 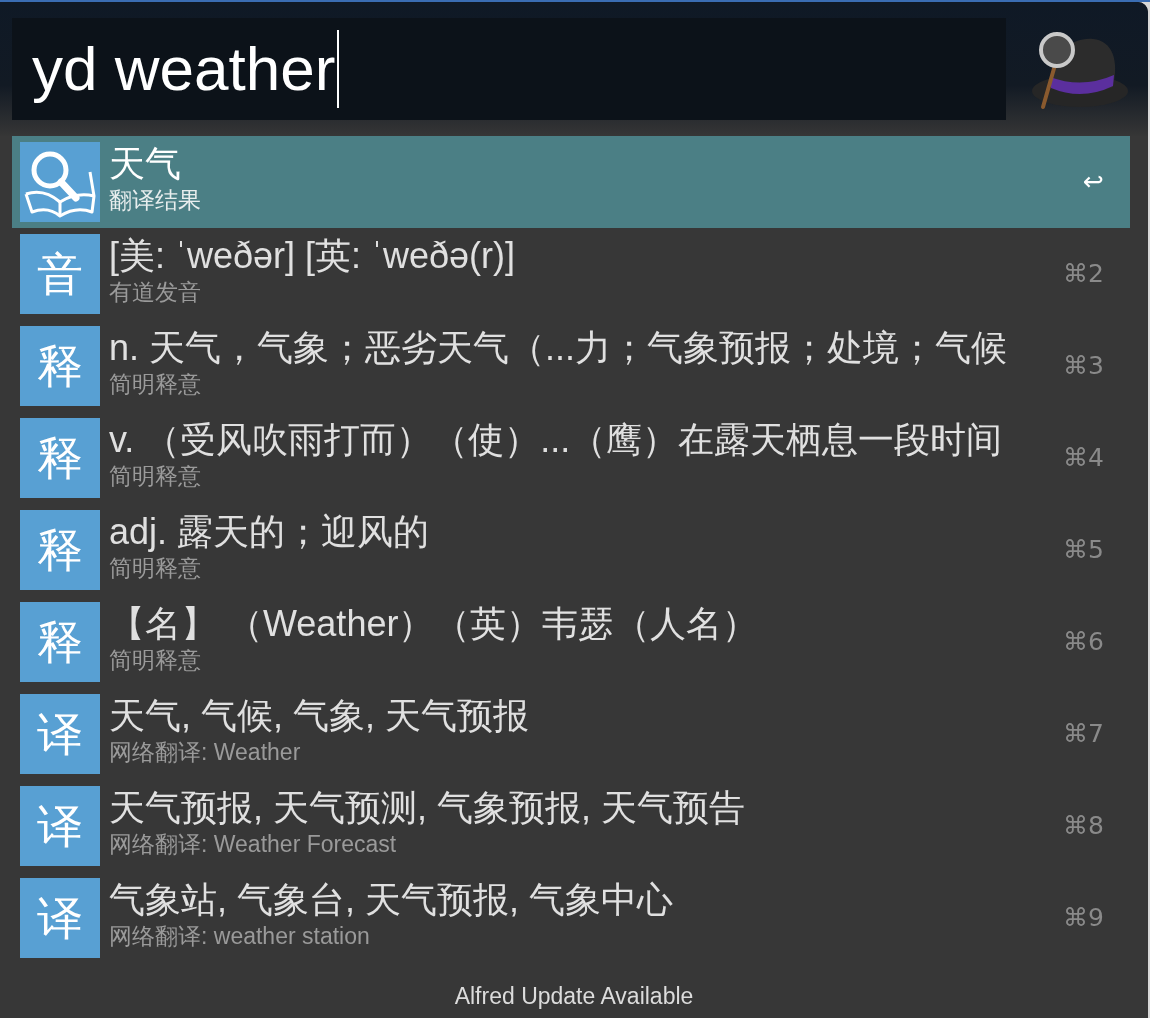 I want to click on result-title: 气象站, 气象台, 天气预报, 气象中心, so click(x=391, y=900).